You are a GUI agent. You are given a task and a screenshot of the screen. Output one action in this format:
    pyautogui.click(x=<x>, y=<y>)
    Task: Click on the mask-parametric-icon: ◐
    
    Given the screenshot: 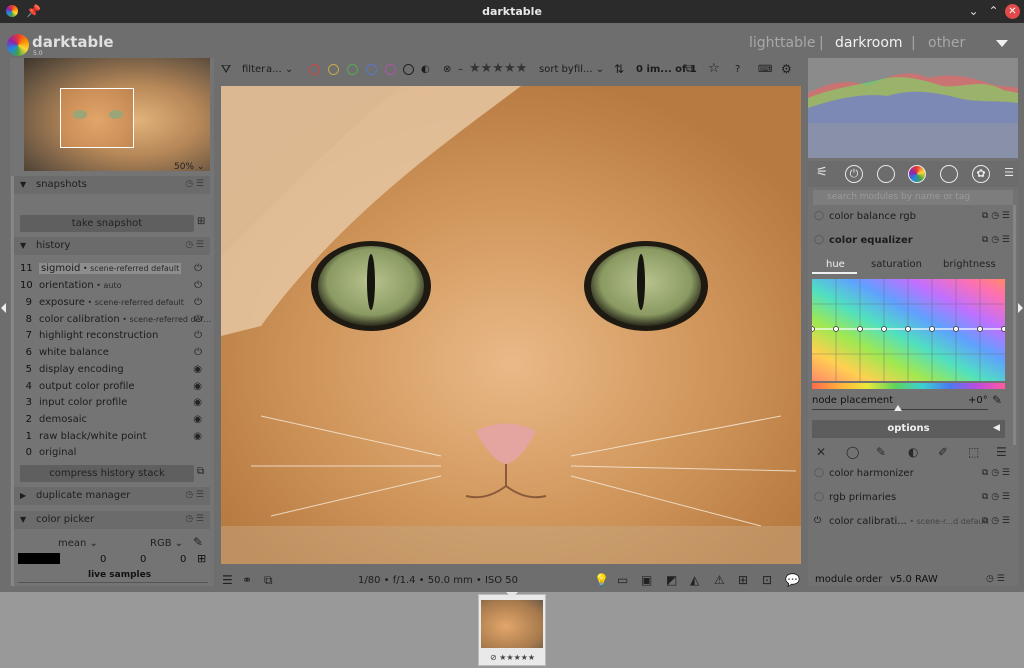 What is the action you would take?
    pyautogui.click(x=913, y=452)
    